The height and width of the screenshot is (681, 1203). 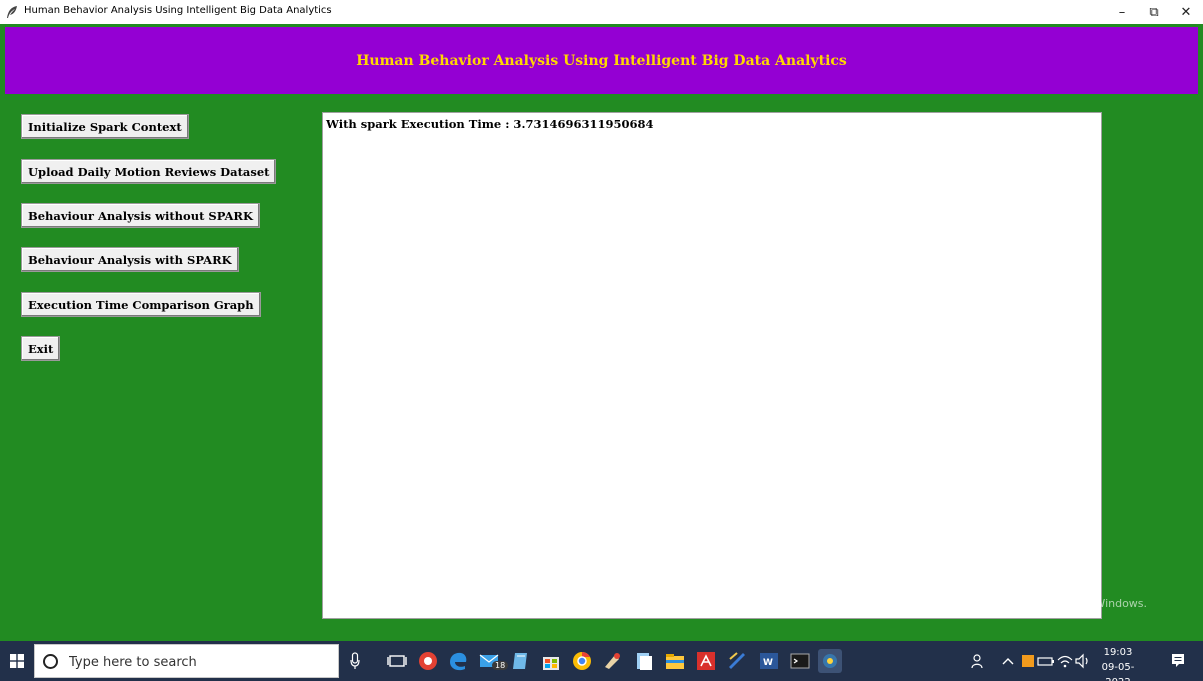 I want to click on restore-button: ⧉, so click(x=1154, y=12).